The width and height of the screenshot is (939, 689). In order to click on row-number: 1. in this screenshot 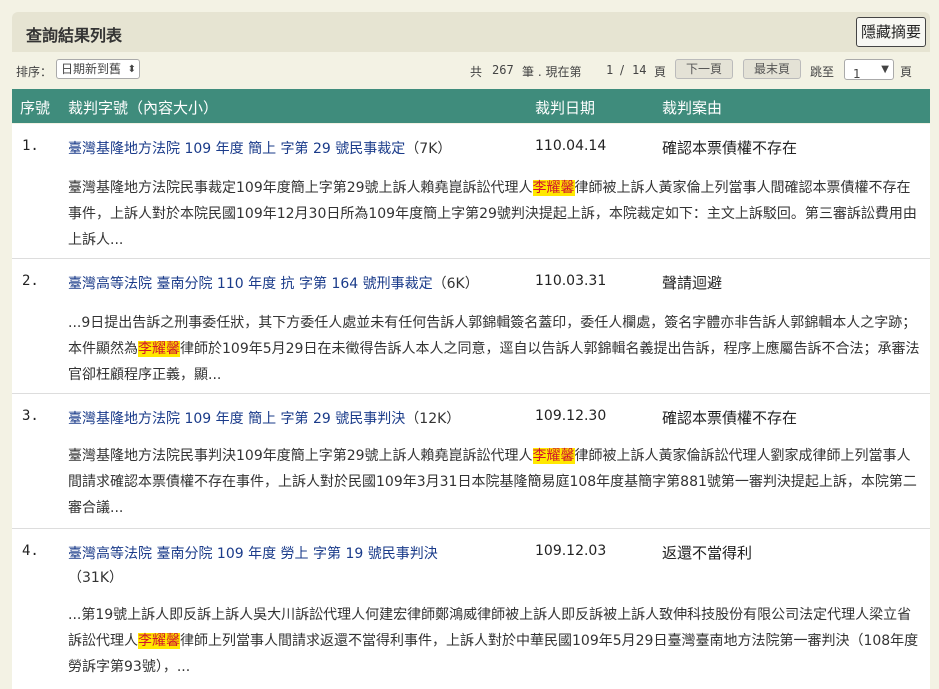, I will do `click(30, 146)`.